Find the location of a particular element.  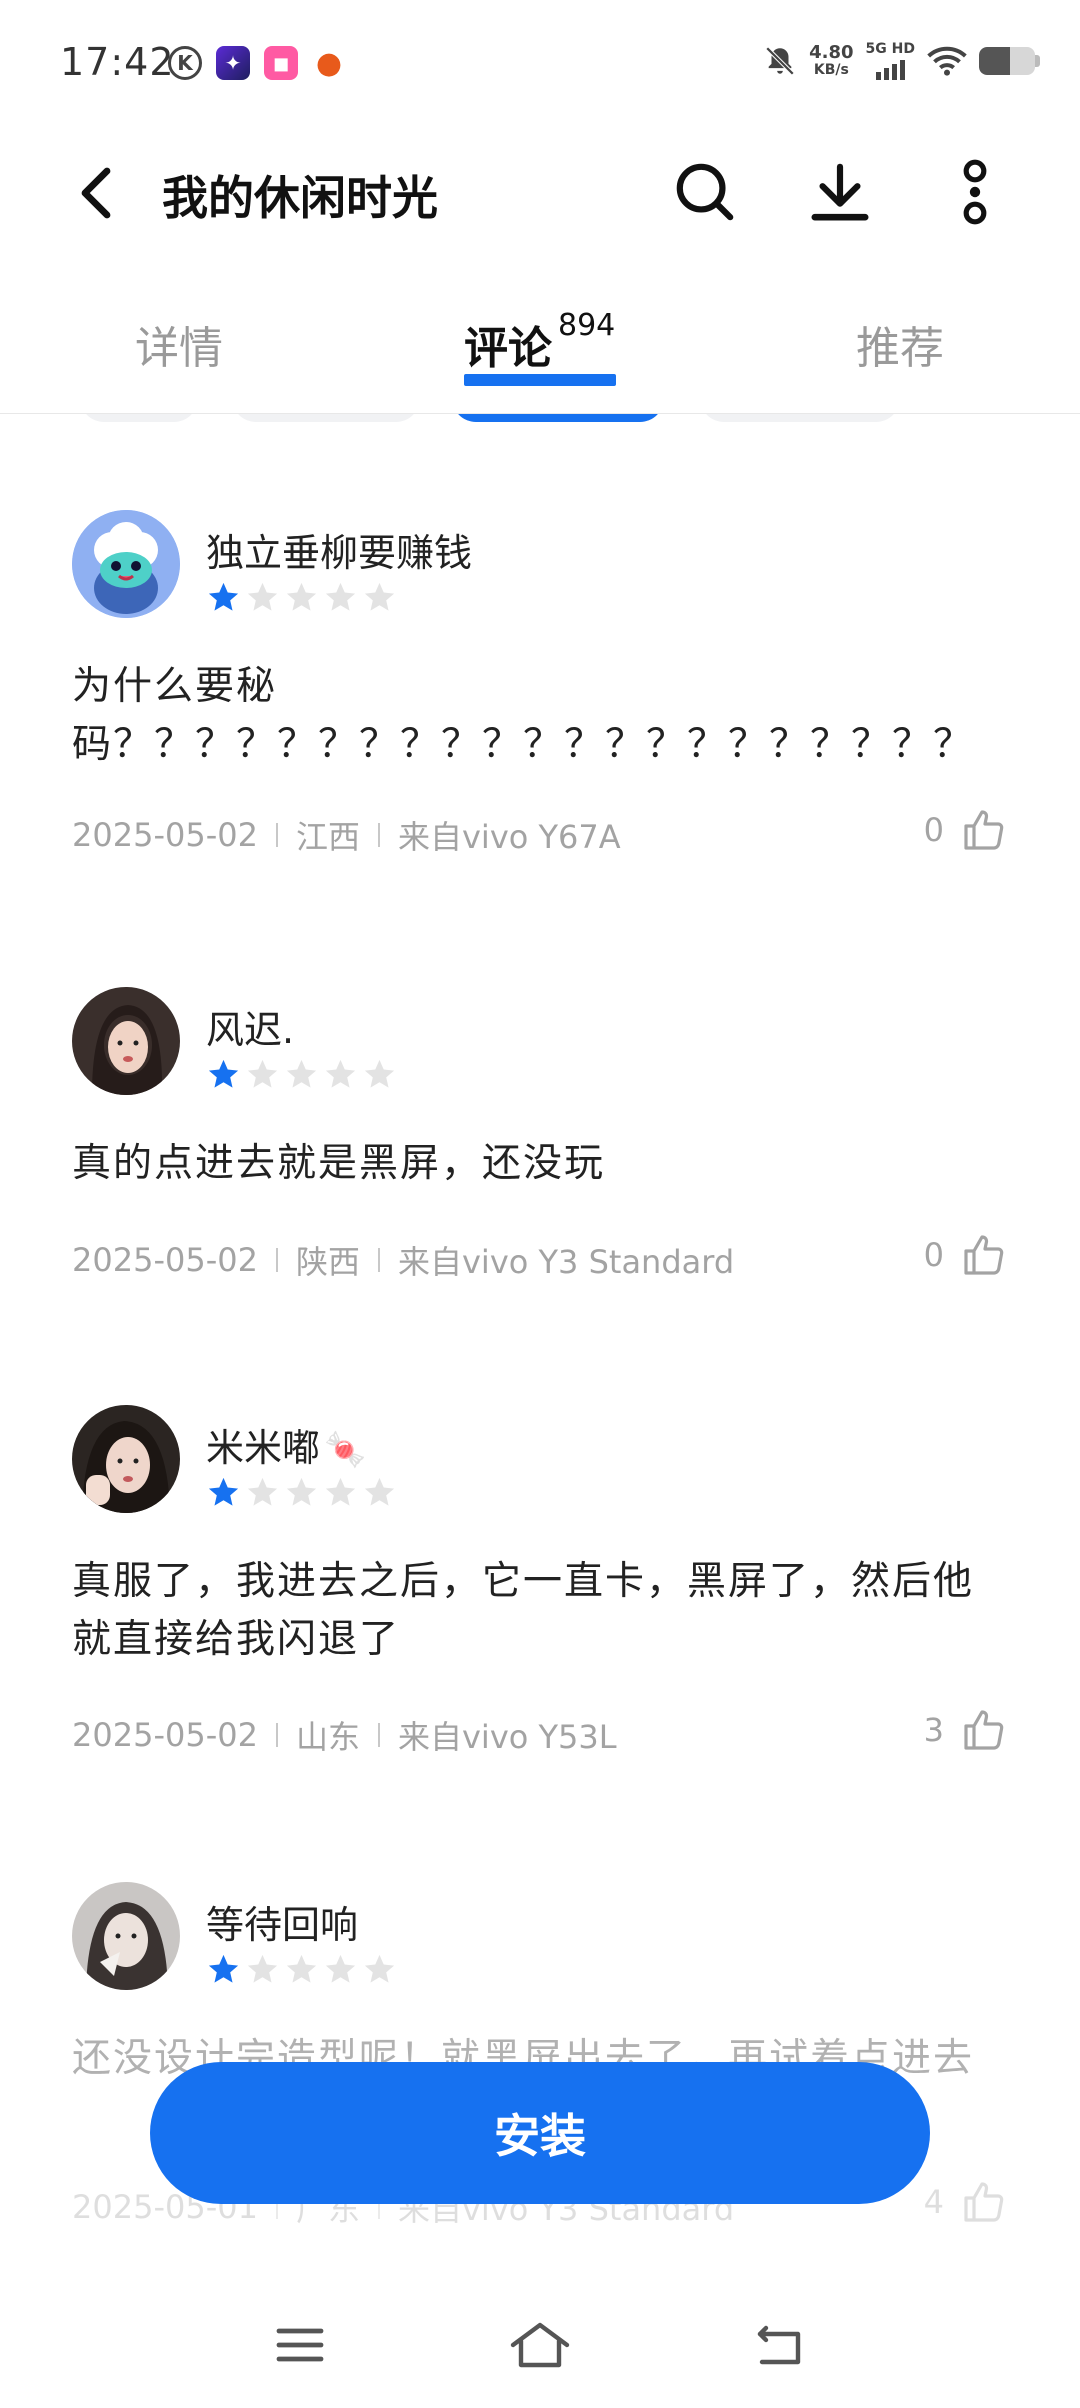

comment-device: 来自vivo Y53L is located at coordinates (507, 1737).